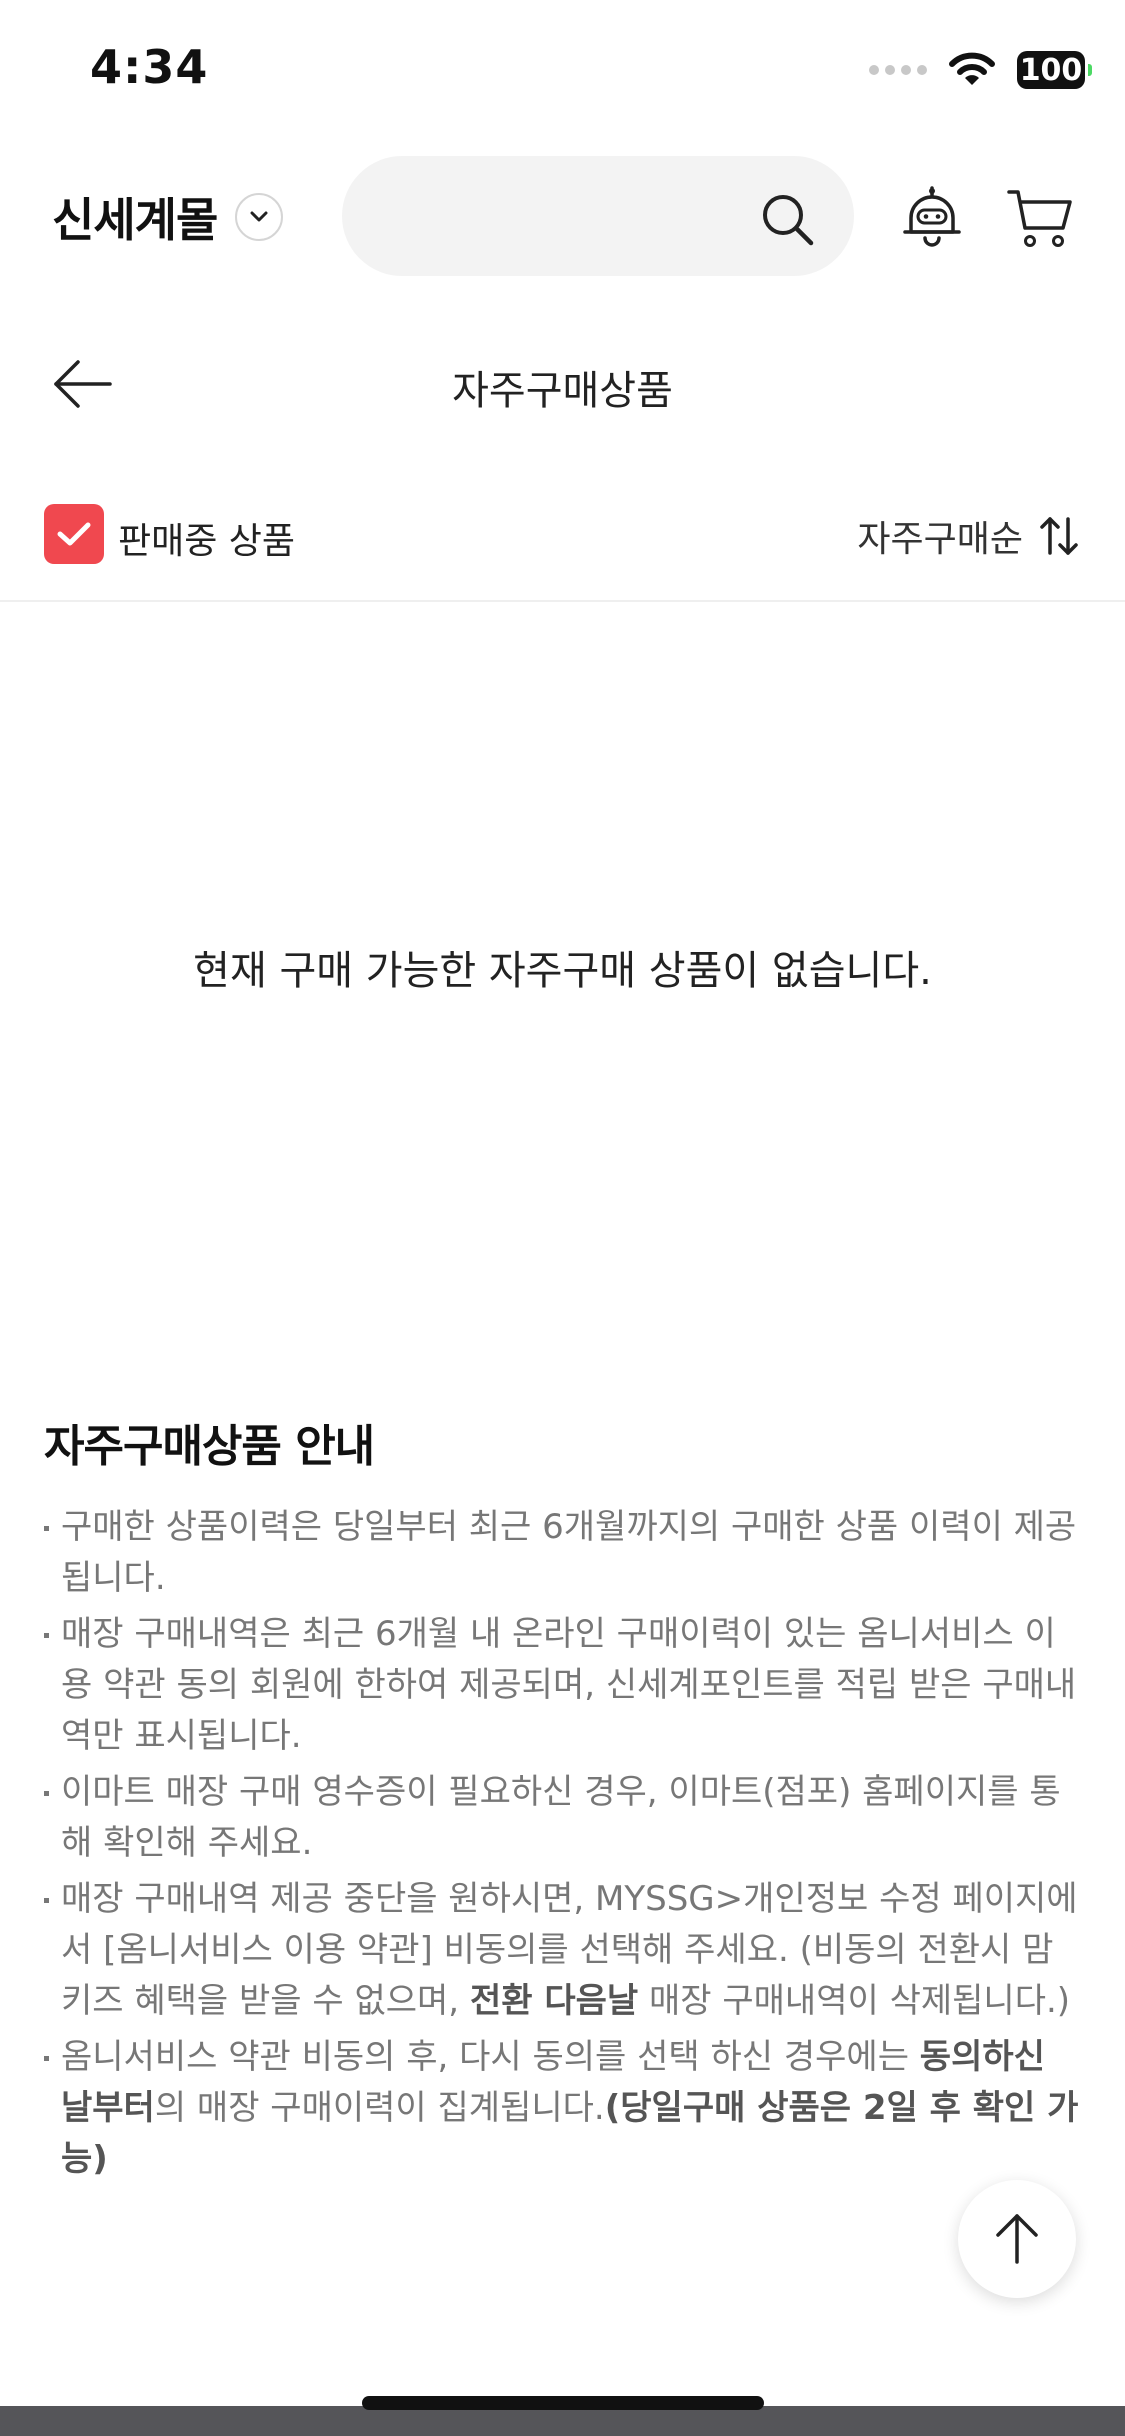  I want to click on checkmark-icon, so click(74, 534).